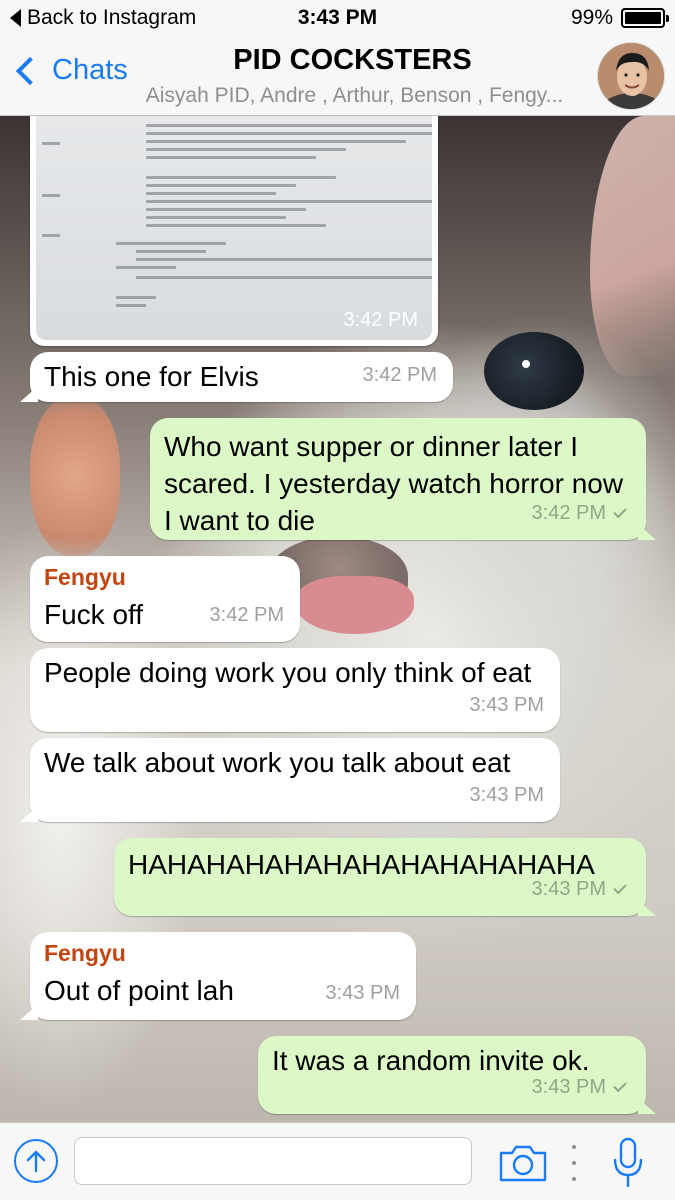 This screenshot has width=675, height=1200. I want to click on message-bubble-incoming: Fengyu Fuck off 3:42 PM, so click(165, 599).